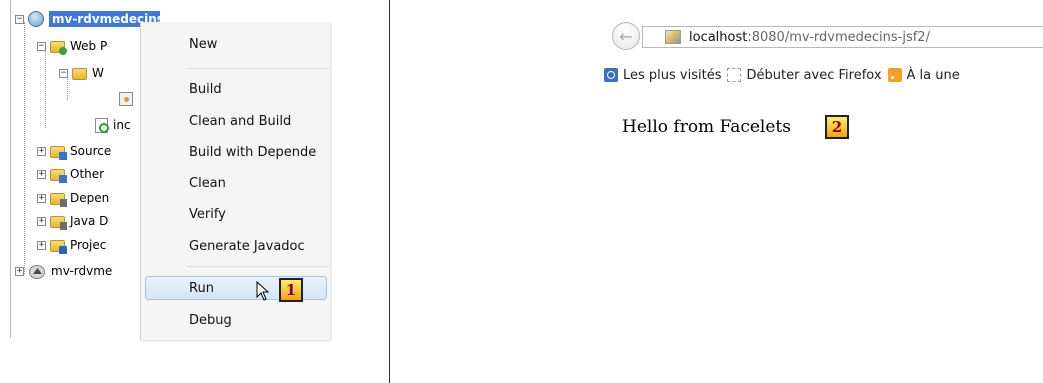 This screenshot has width=1043, height=383. I want to click on maven-project-icon, so click(37, 271).